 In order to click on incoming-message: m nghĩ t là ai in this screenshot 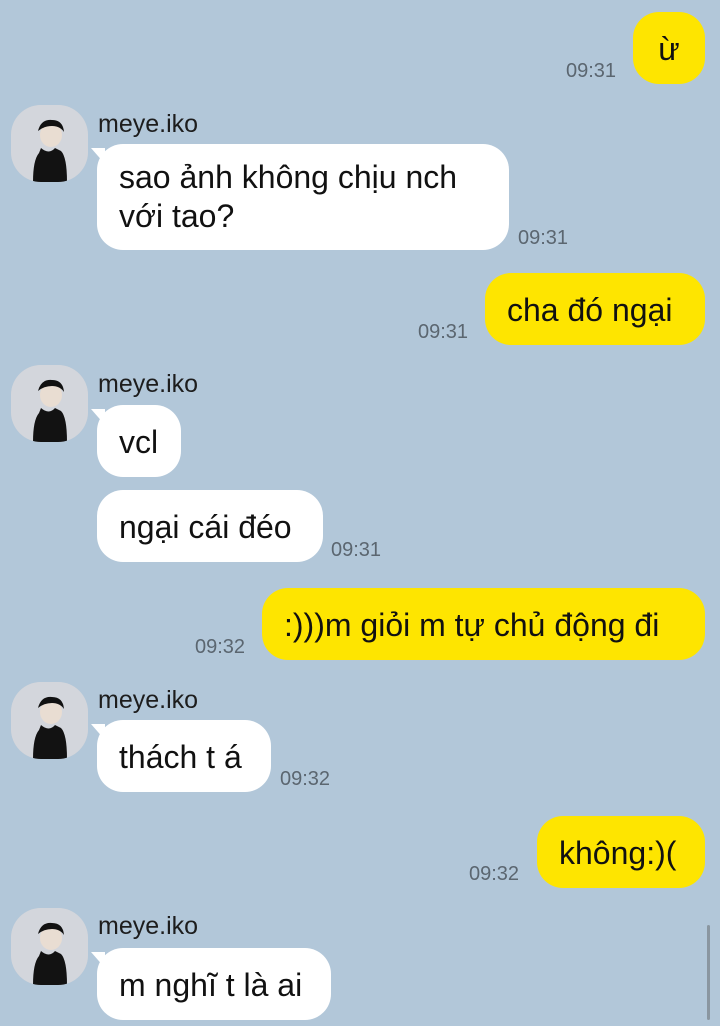, I will do `click(214, 984)`.